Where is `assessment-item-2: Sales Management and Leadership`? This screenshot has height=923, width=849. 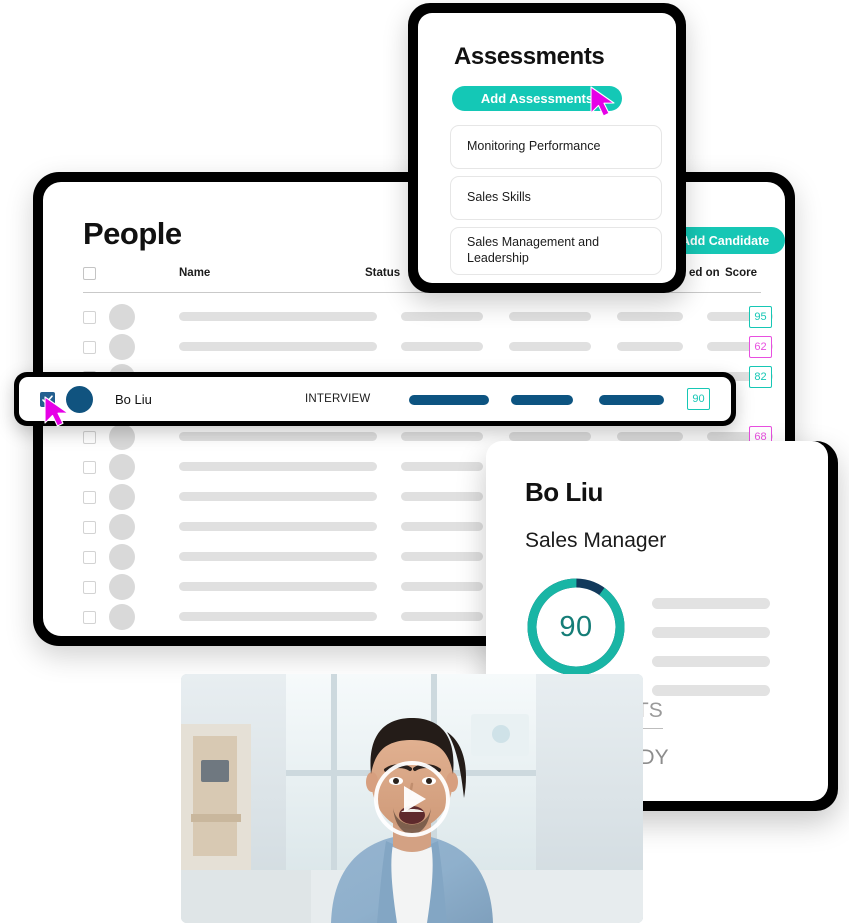 assessment-item-2: Sales Management and Leadership is located at coordinates (556, 251).